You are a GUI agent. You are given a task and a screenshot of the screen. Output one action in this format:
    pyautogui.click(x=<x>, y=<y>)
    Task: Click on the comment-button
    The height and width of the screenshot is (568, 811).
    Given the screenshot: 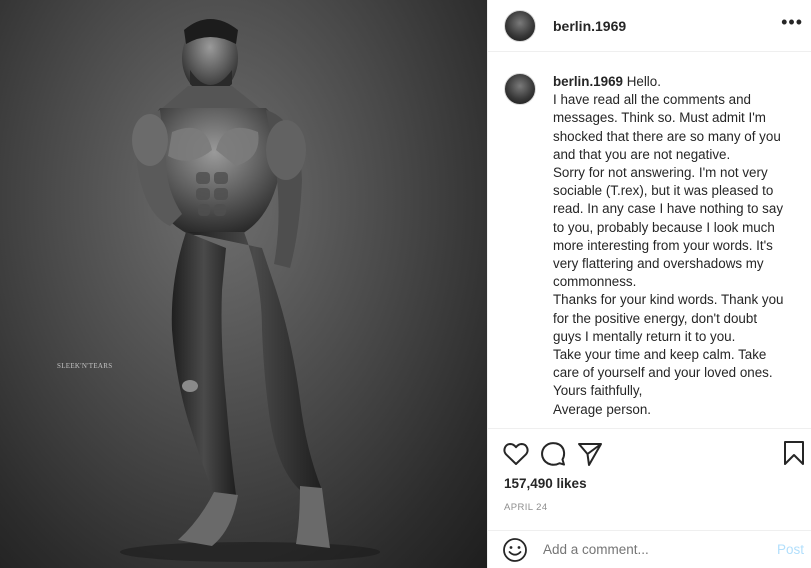 What is the action you would take?
    pyautogui.click(x=553, y=454)
    